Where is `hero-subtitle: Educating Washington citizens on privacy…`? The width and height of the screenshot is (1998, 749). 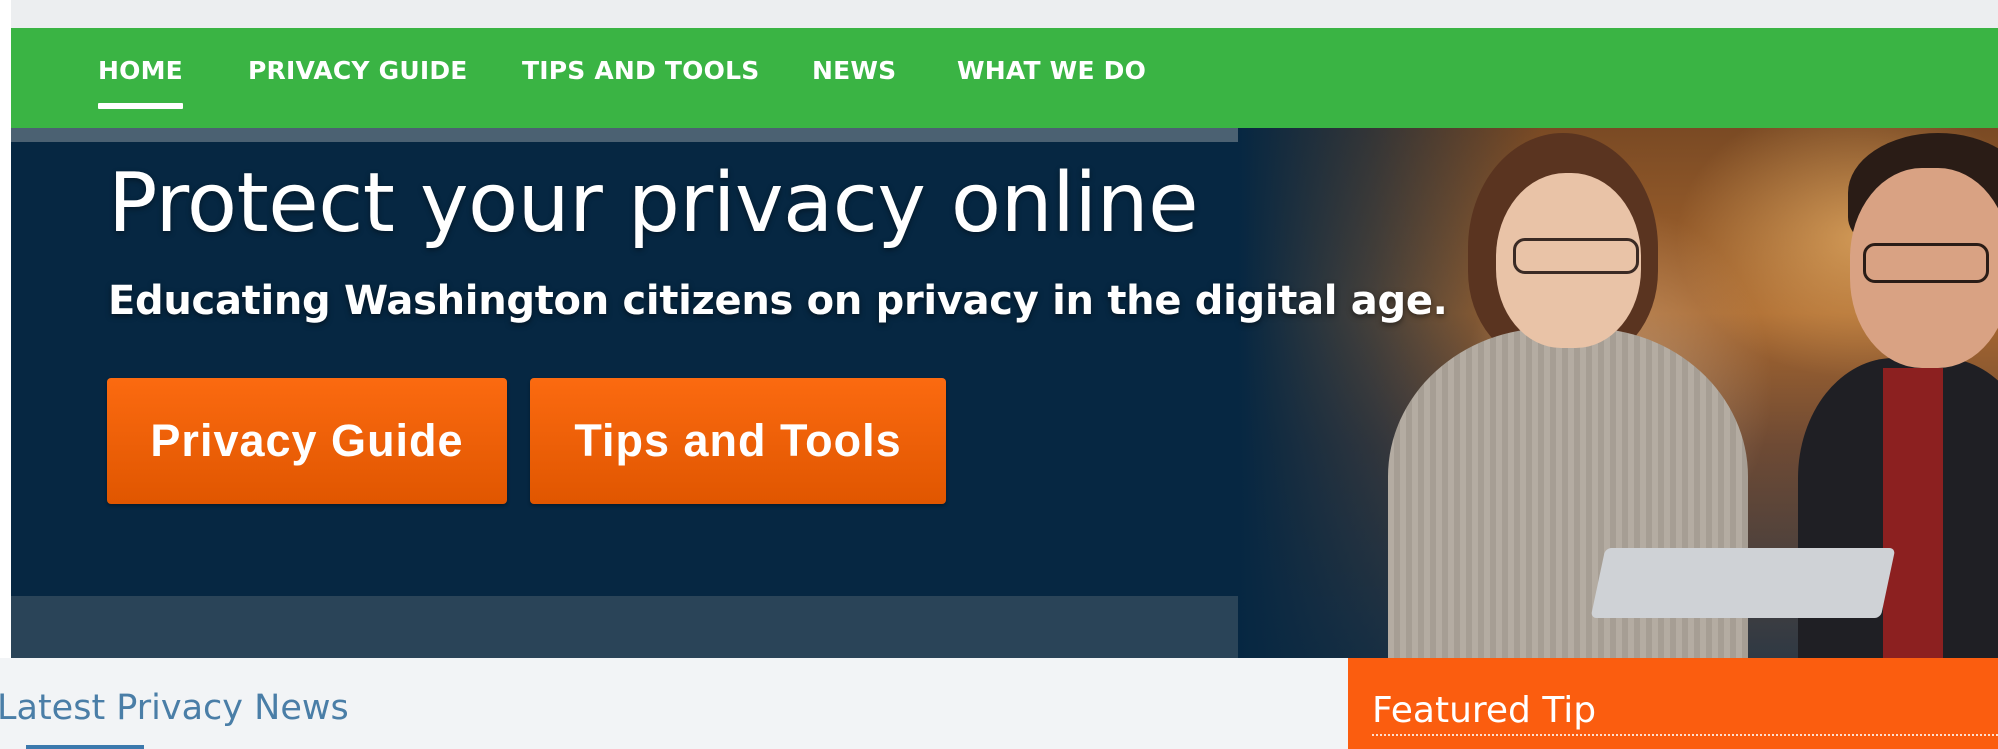 hero-subtitle: Educating Washington citizens on privacy… is located at coordinates (778, 301).